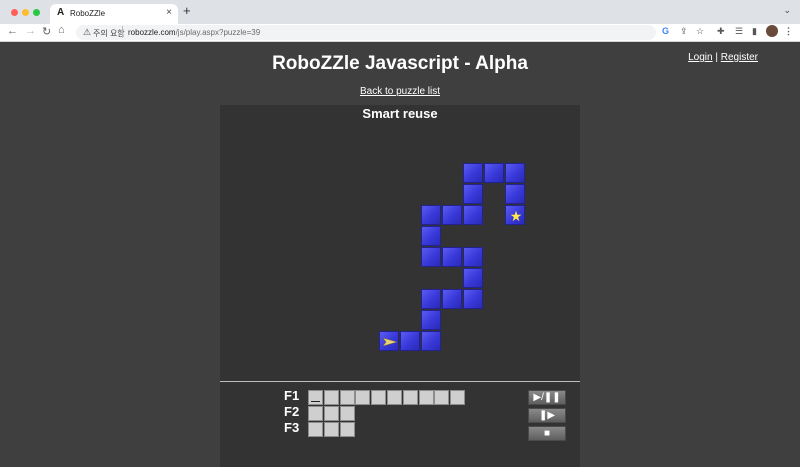 The height and width of the screenshot is (467, 800). Describe the element at coordinates (400, 12) in the screenshot. I see `browser-tab-strip: A RoboZZle × + ⌄` at that location.